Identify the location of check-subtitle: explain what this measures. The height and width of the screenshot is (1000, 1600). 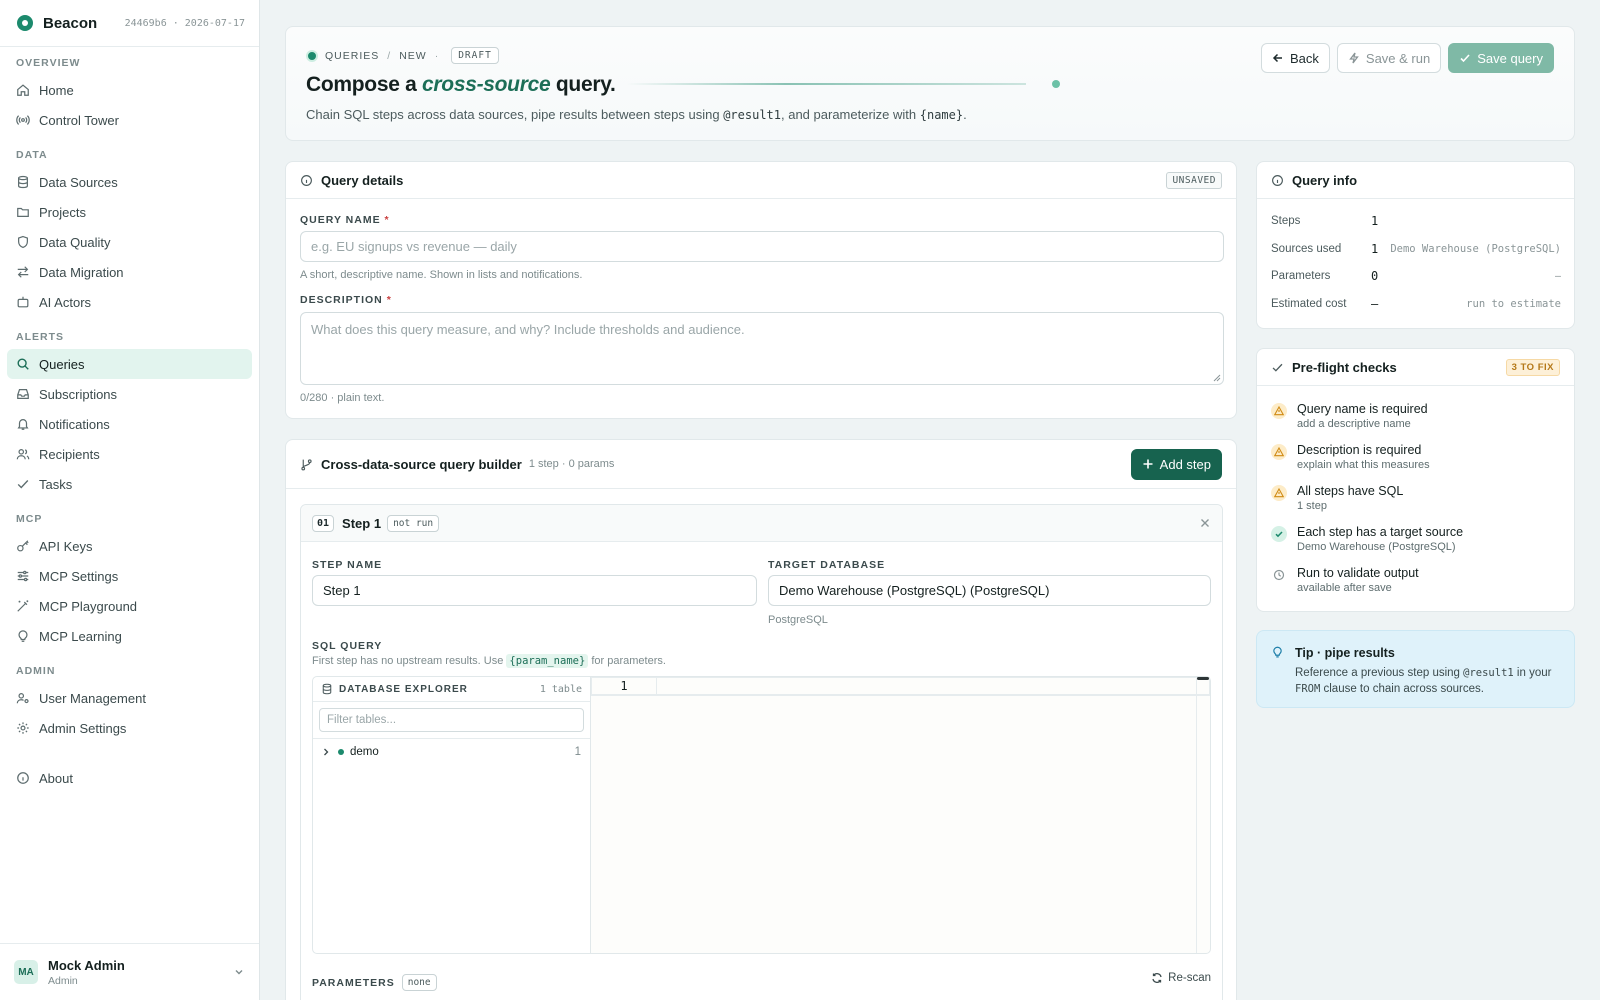
(1363, 465).